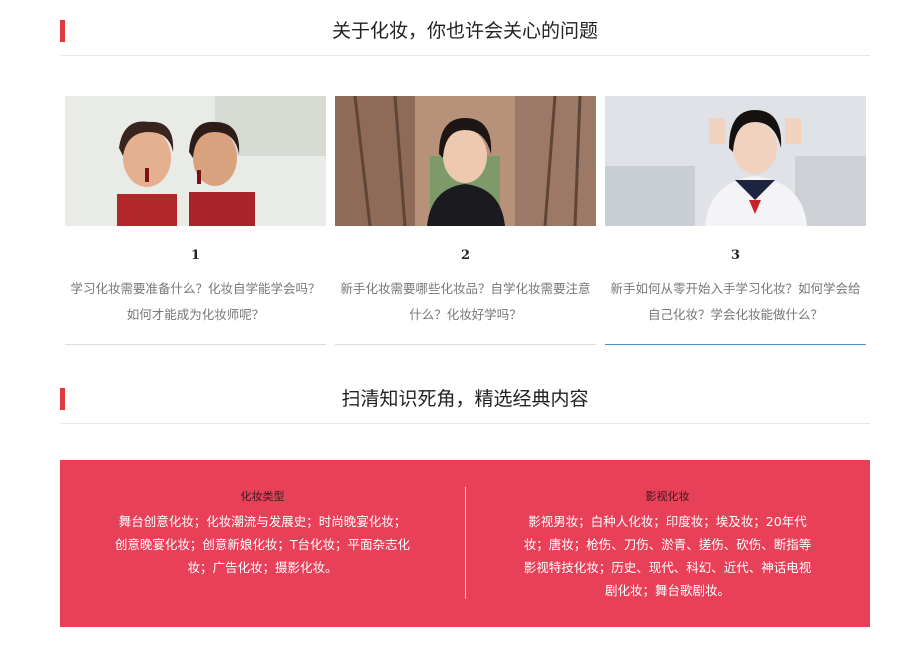  Describe the element at coordinates (262, 496) in the screenshot. I see `column-heading: 化妆类型` at that location.